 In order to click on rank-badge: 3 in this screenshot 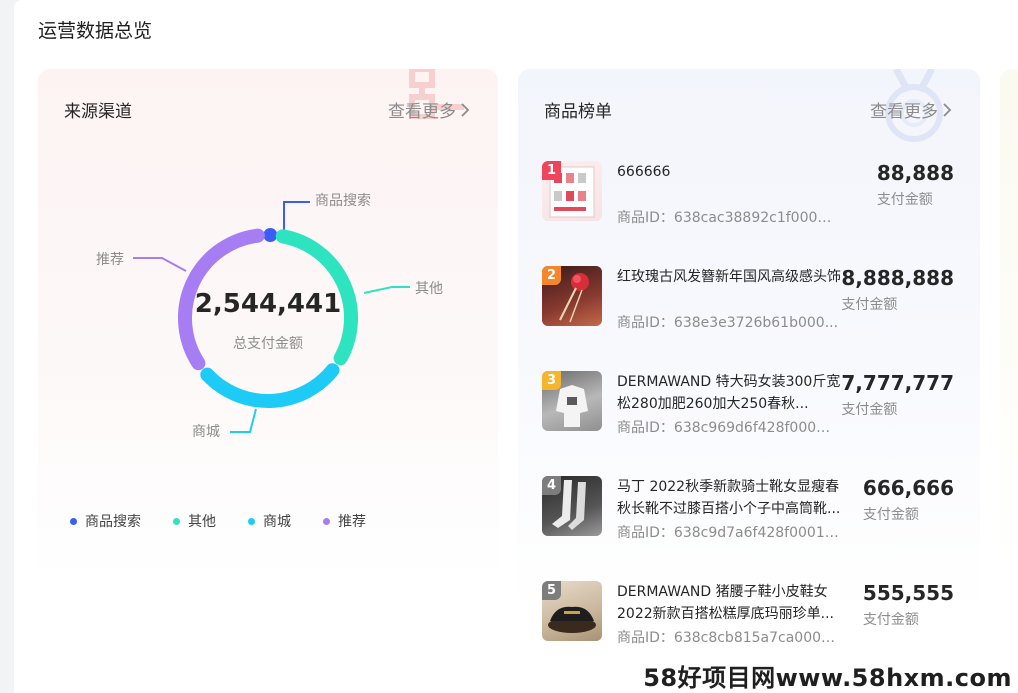, I will do `click(551, 380)`.